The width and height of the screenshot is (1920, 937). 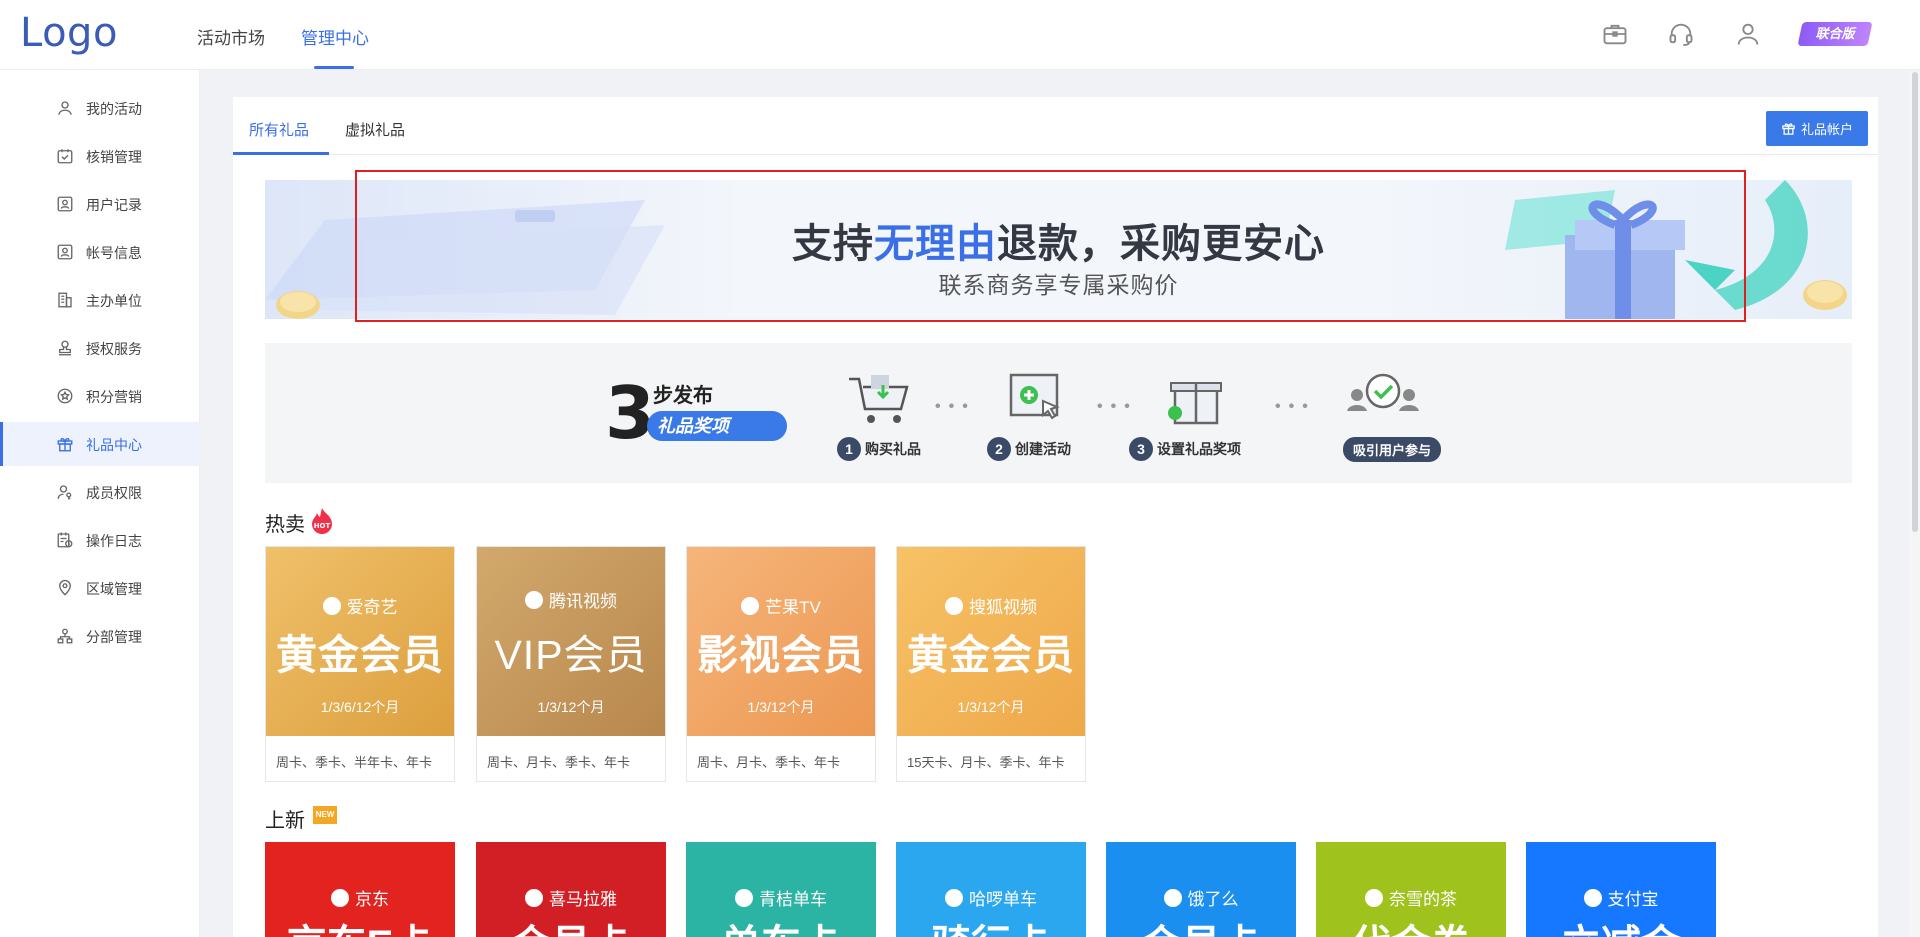 I want to click on org-chart-icon, so click(x=65, y=636).